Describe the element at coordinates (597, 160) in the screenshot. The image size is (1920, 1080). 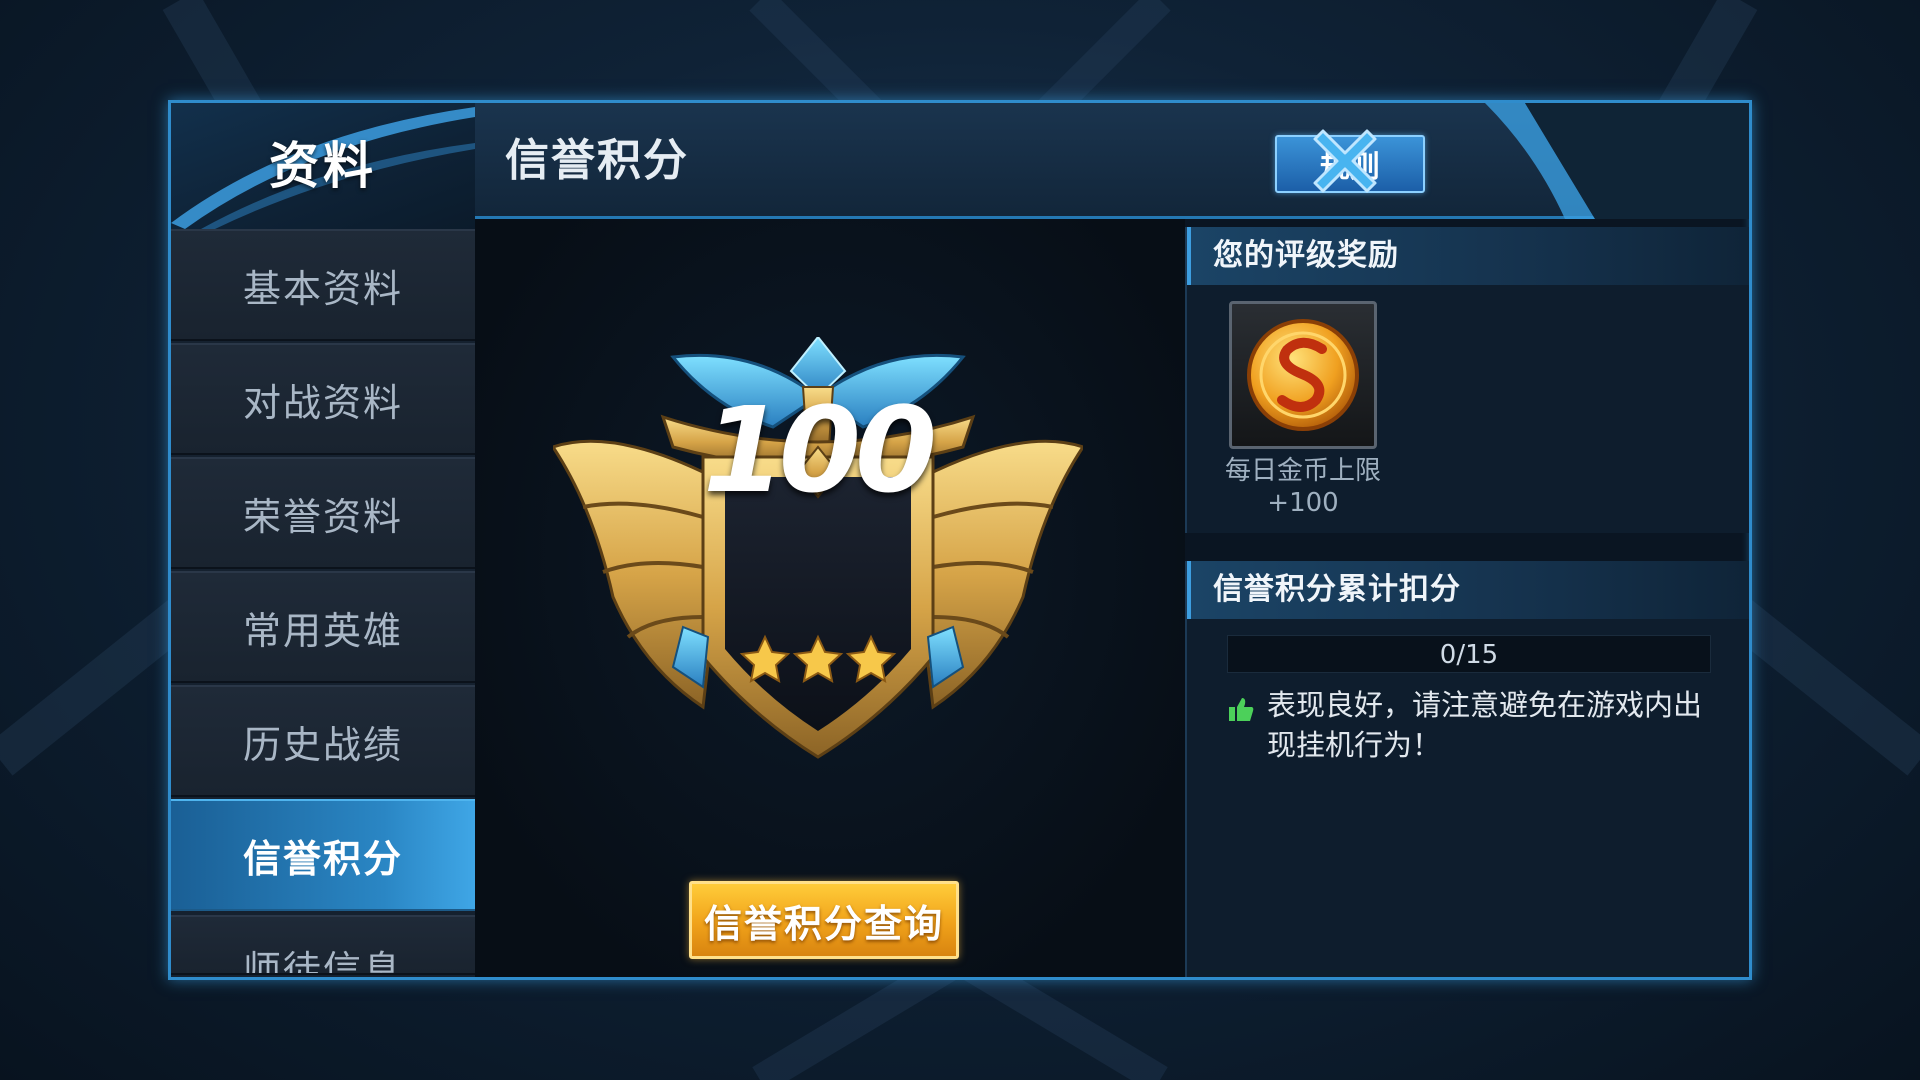
I see `page-title: 信誉积分` at that location.